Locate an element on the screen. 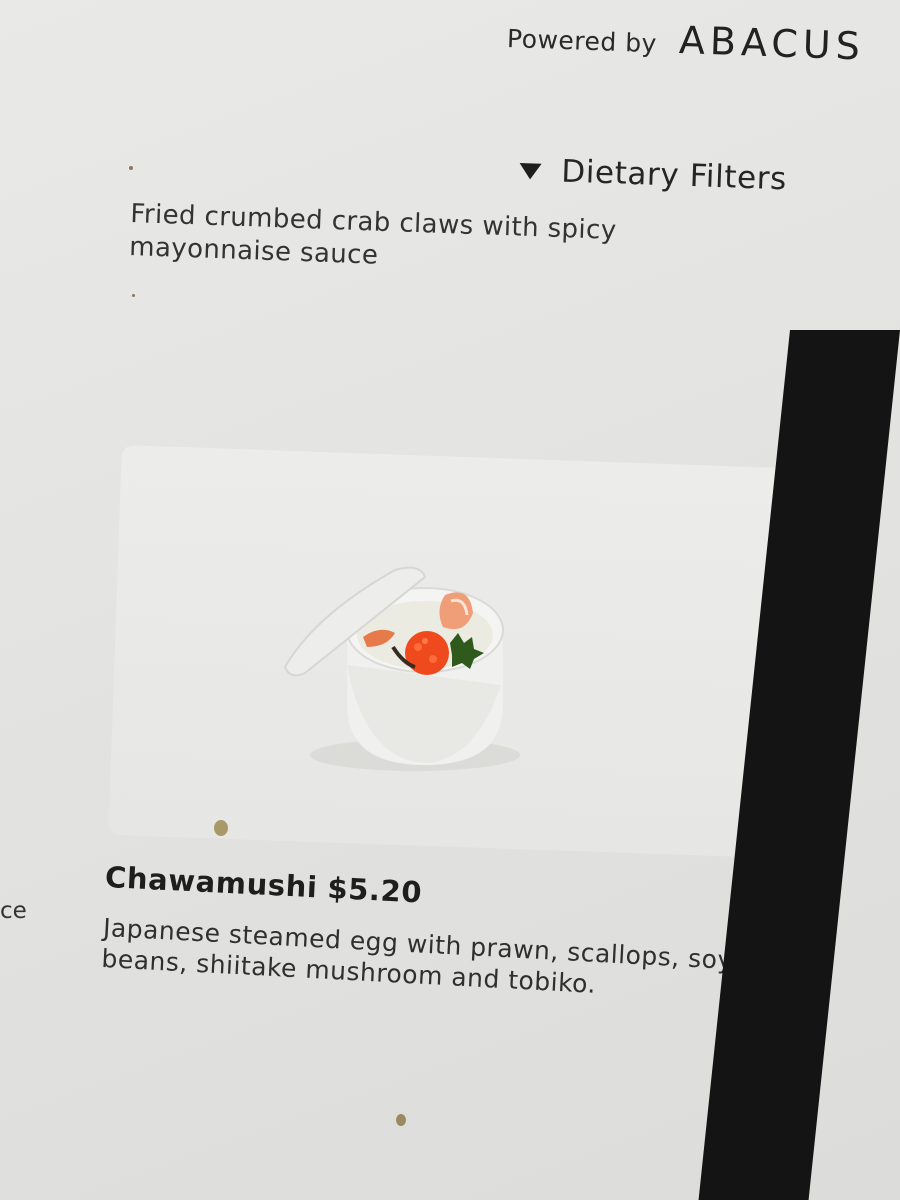 The image size is (900, 1200). abacus-logo: ABACUS is located at coordinates (771, 43).